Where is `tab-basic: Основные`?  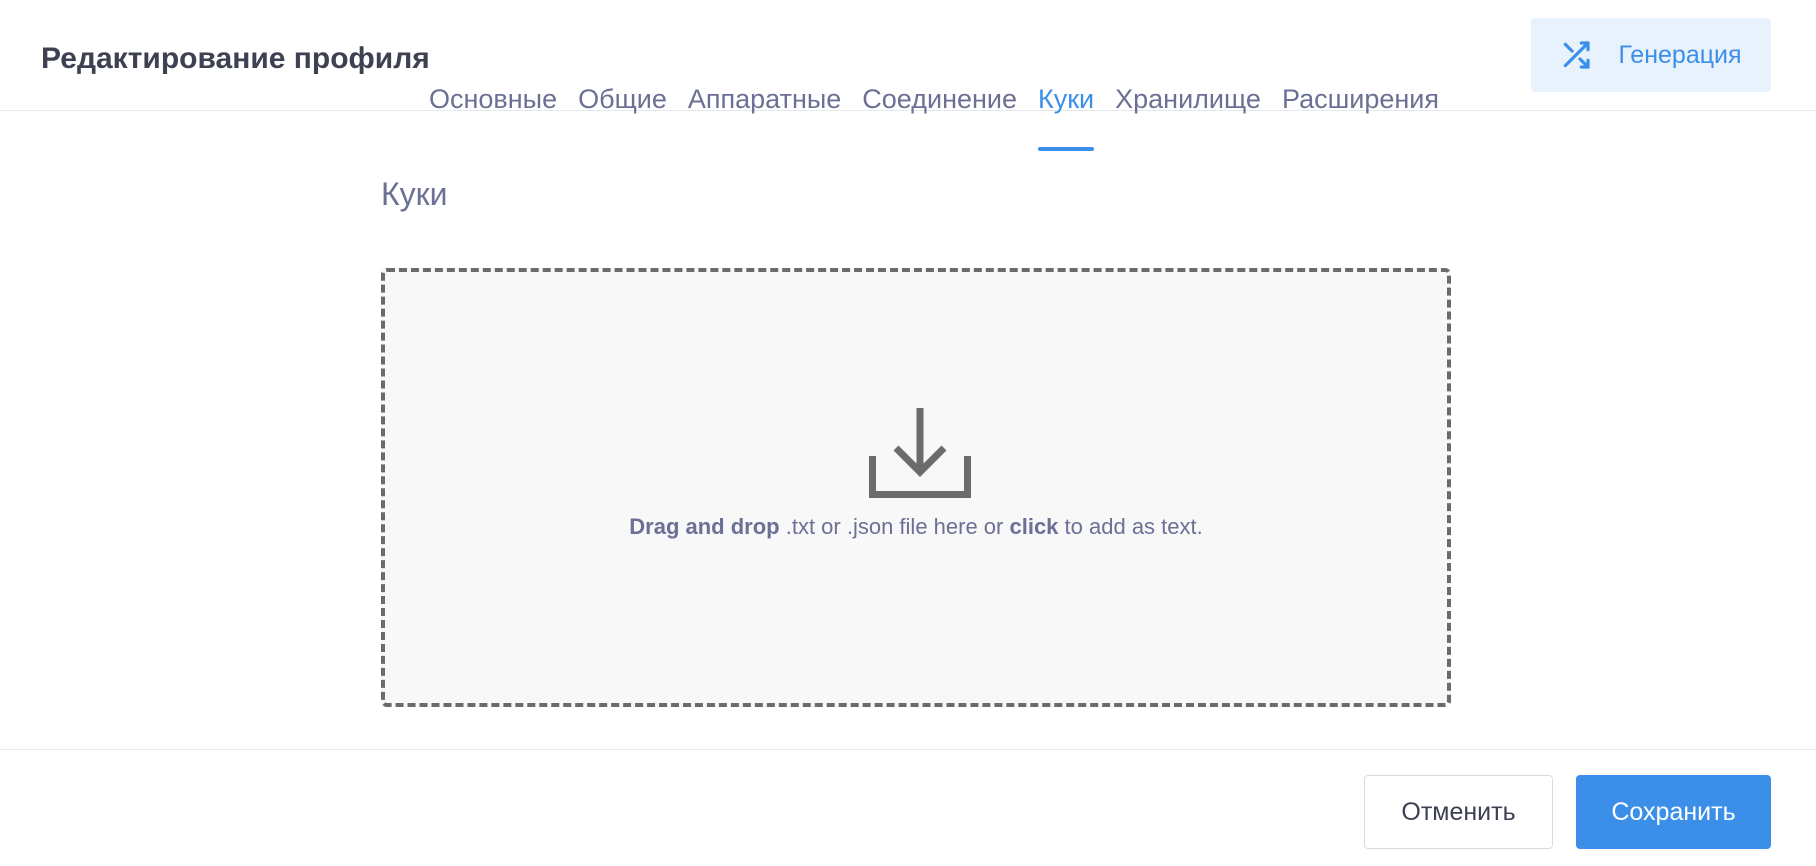
tab-basic: Основные is located at coordinates (493, 115).